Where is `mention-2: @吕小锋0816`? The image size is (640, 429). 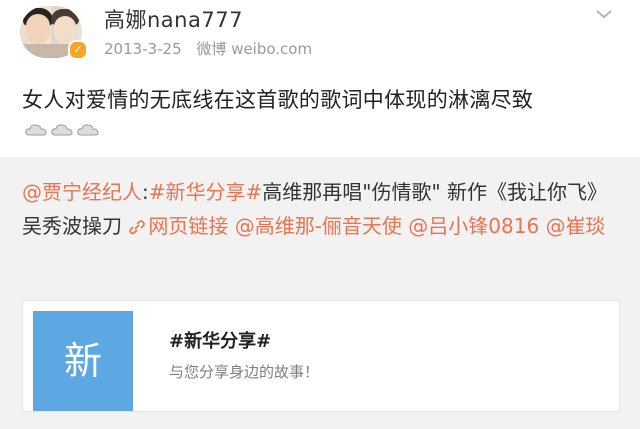 mention-2: @吕小锋0816 is located at coordinates (473, 226).